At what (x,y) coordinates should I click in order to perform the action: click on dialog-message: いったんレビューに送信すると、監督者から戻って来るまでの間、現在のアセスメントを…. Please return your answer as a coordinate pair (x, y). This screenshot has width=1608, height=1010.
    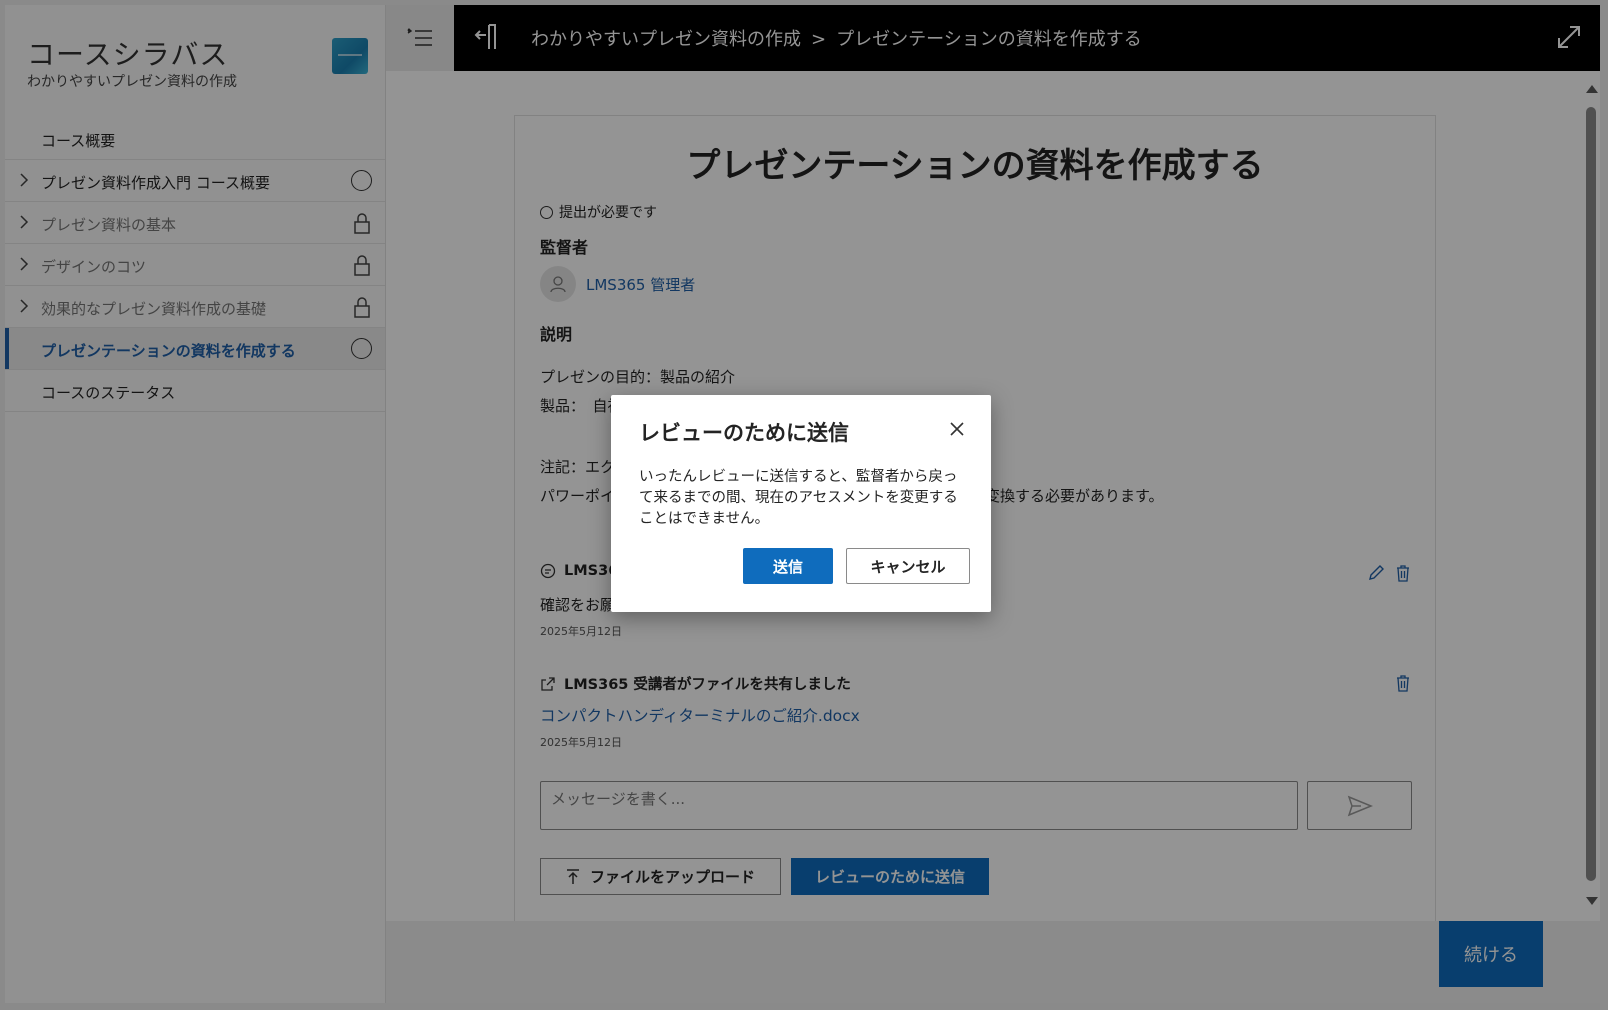
    Looking at the image, I should click on (798, 498).